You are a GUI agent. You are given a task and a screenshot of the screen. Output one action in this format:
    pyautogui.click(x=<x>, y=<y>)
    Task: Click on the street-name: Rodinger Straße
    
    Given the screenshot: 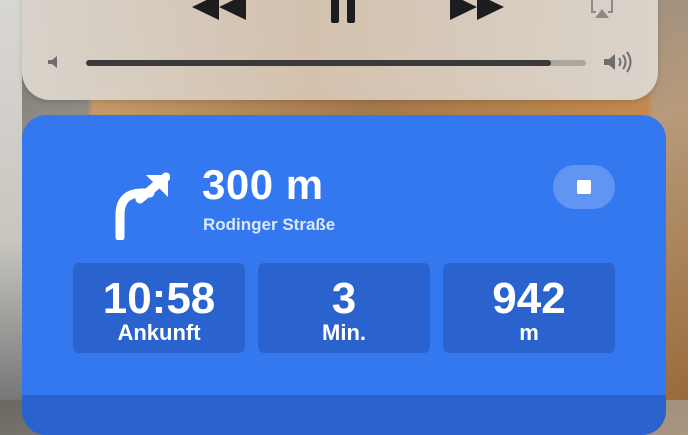 What is the action you would take?
    pyautogui.click(x=269, y=224)
    